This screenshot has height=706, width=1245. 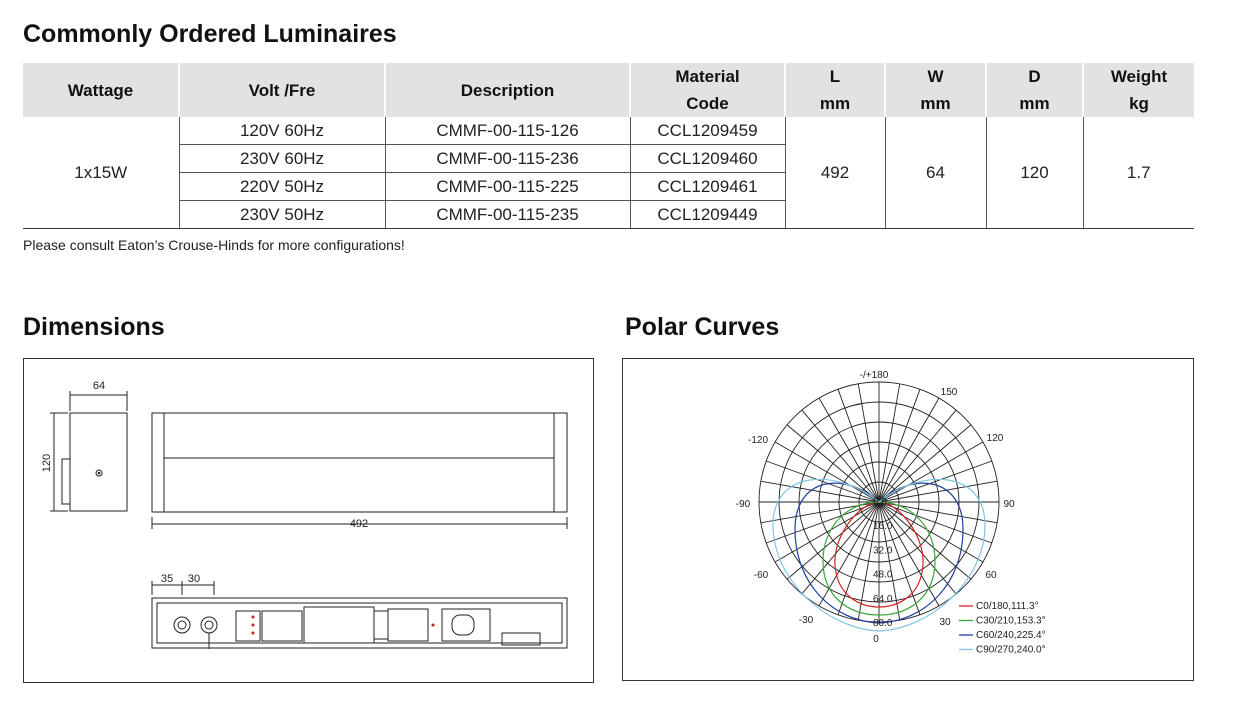 What do you see at coordinates (359, 524) in the screenshot?
I see `dim-length-label: 492` at bounding box center [359, 524].